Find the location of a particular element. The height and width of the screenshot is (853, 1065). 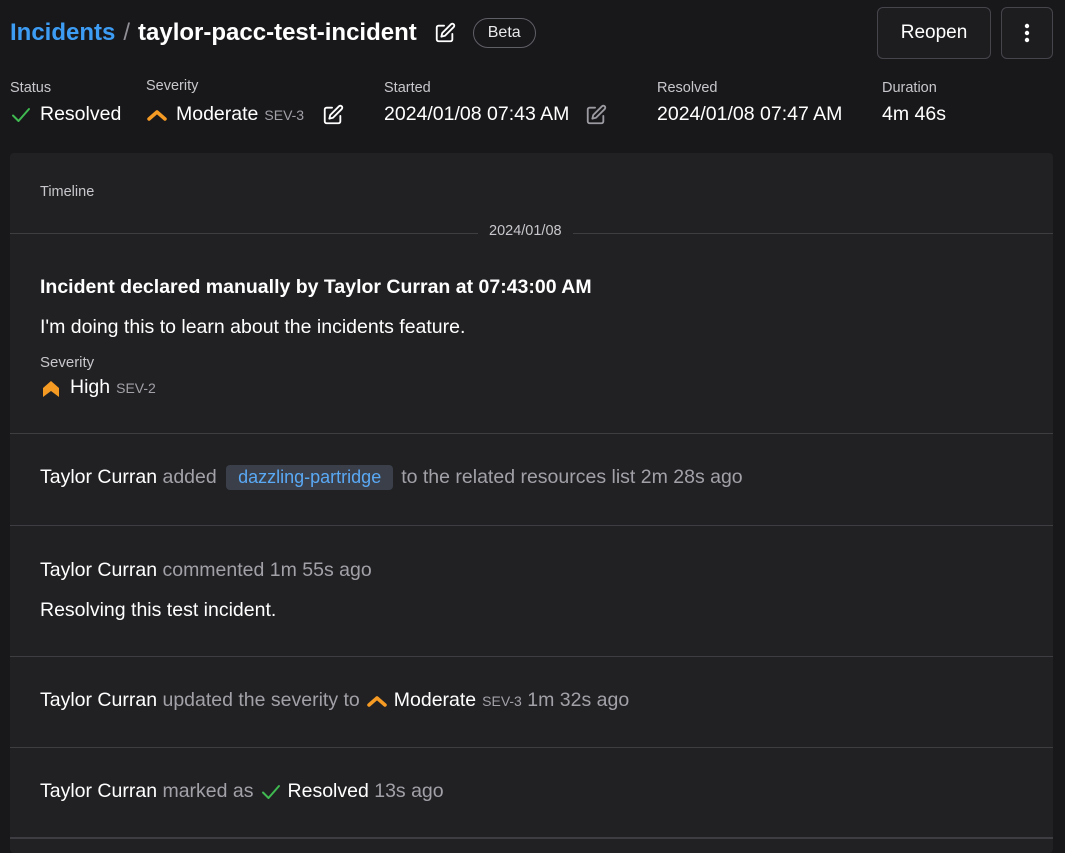

resolved-value: 2024/01/08 07:47 AM is located at coordinates (750, 114).